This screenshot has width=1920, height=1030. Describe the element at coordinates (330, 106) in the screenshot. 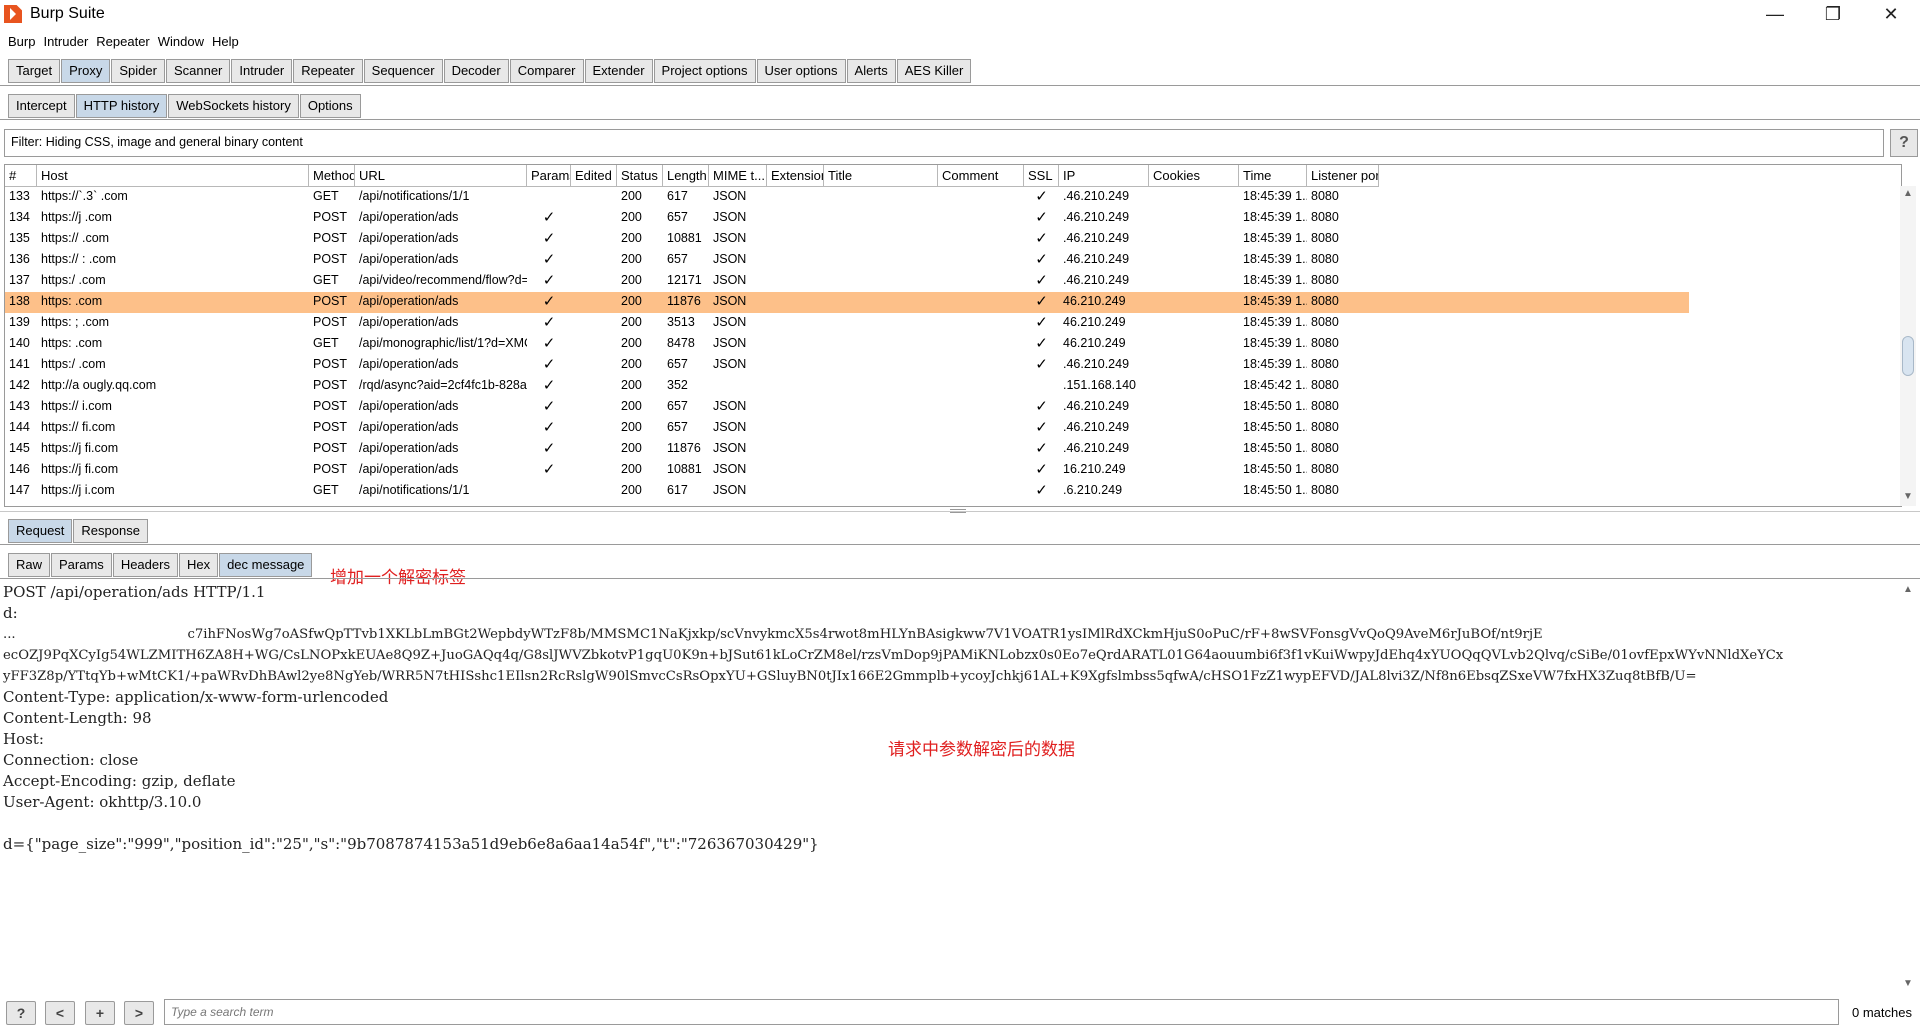

I see `tab-options: Options` at that location.